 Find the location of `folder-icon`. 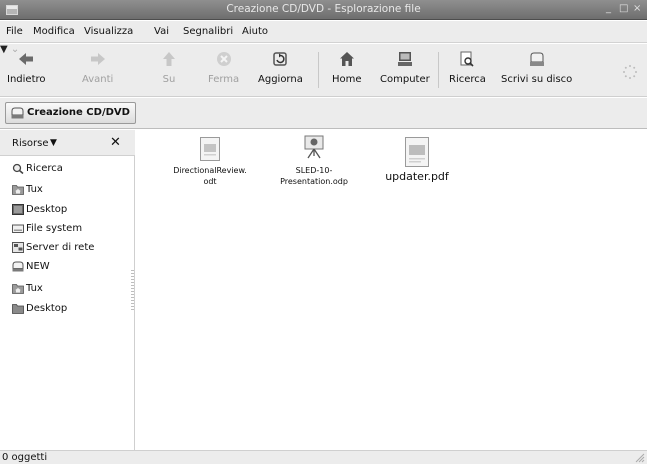

folder-icon is located at coordinates (18, 309).